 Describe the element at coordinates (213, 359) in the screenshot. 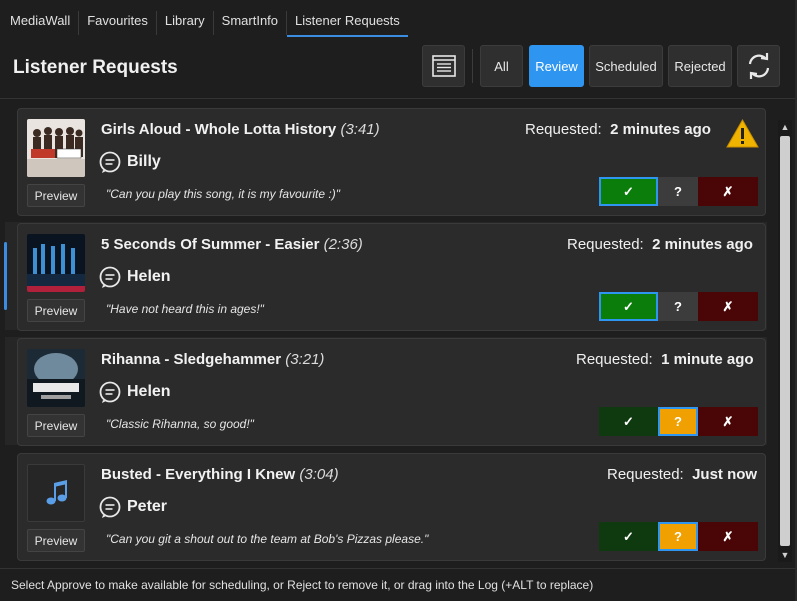

I see `song-title: Rihanna - Sledgehammer (3:21)` at that location.